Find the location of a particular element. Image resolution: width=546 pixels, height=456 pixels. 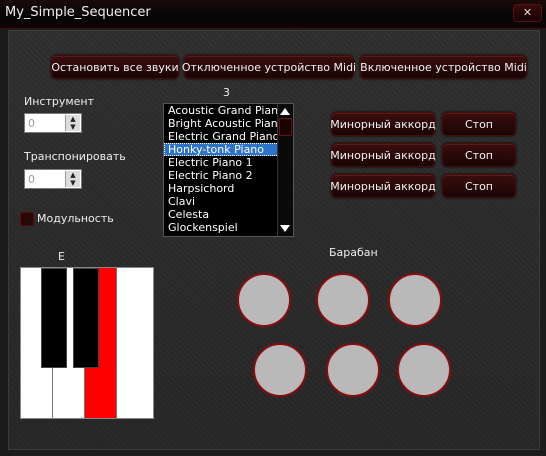

stop-button-1: Стоп is located at coordinates (479, 124).